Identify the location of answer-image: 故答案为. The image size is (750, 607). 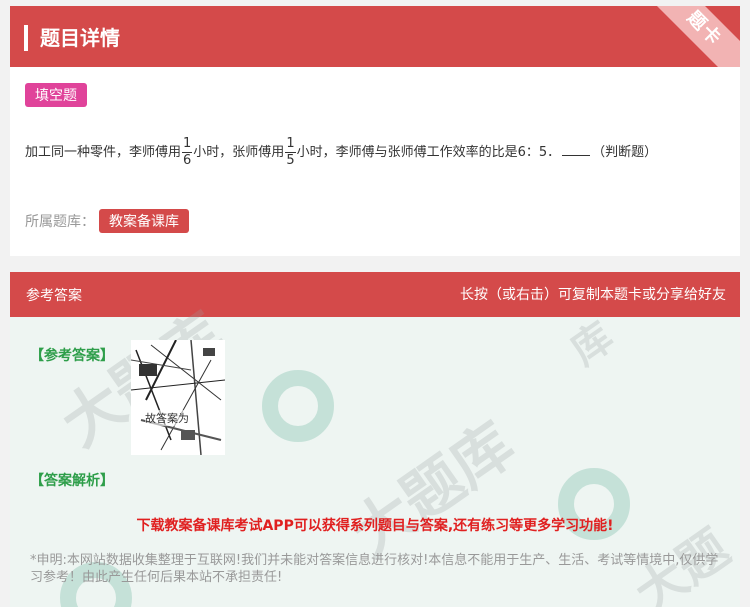
(178, 397).